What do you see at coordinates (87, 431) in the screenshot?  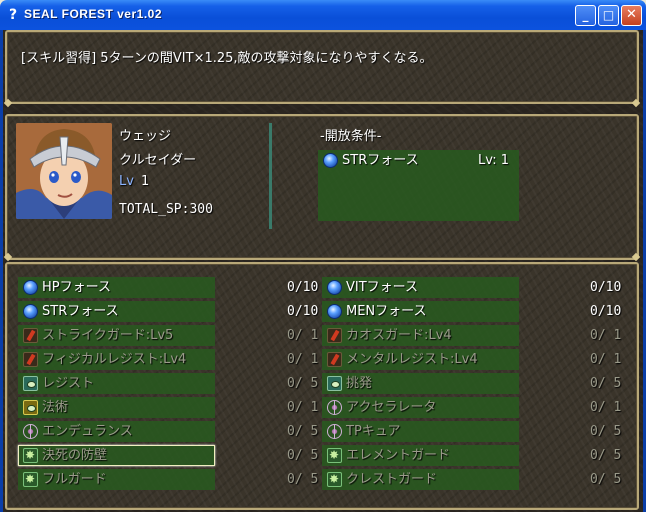 I see `skill-name: エンデュランス` at bounding box center [87, 431].